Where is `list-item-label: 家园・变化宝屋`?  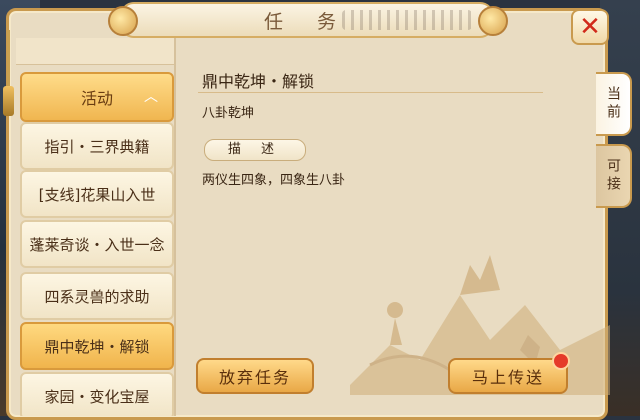 list-item-label: 家园・变化宝屋 is located at coordinates (97, 396).